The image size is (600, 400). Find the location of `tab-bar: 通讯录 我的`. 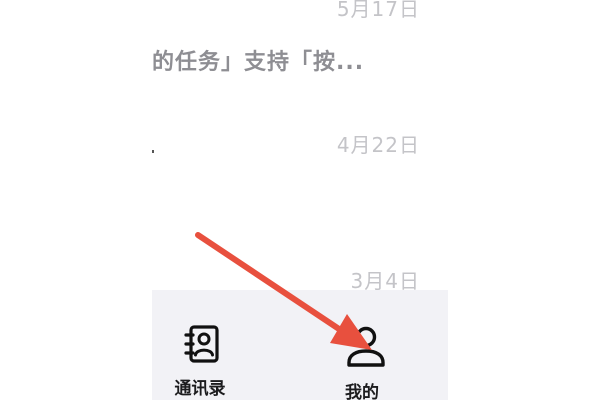

tab-bar: 通讯录 我的 is located at coordinates (300, 345).